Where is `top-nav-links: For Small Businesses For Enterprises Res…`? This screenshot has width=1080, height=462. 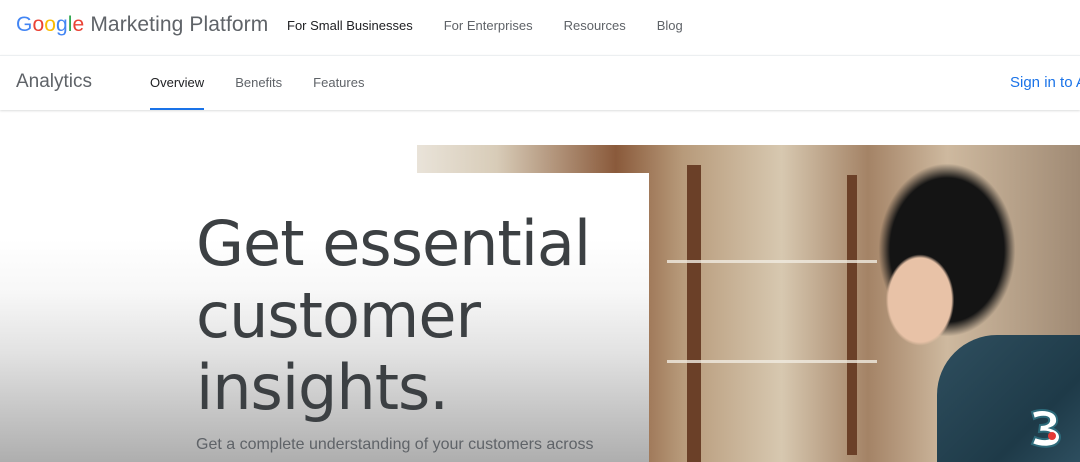 top-nav-links: For Small Businesses For Enterprises Res… is located at coordinates (500, 25).